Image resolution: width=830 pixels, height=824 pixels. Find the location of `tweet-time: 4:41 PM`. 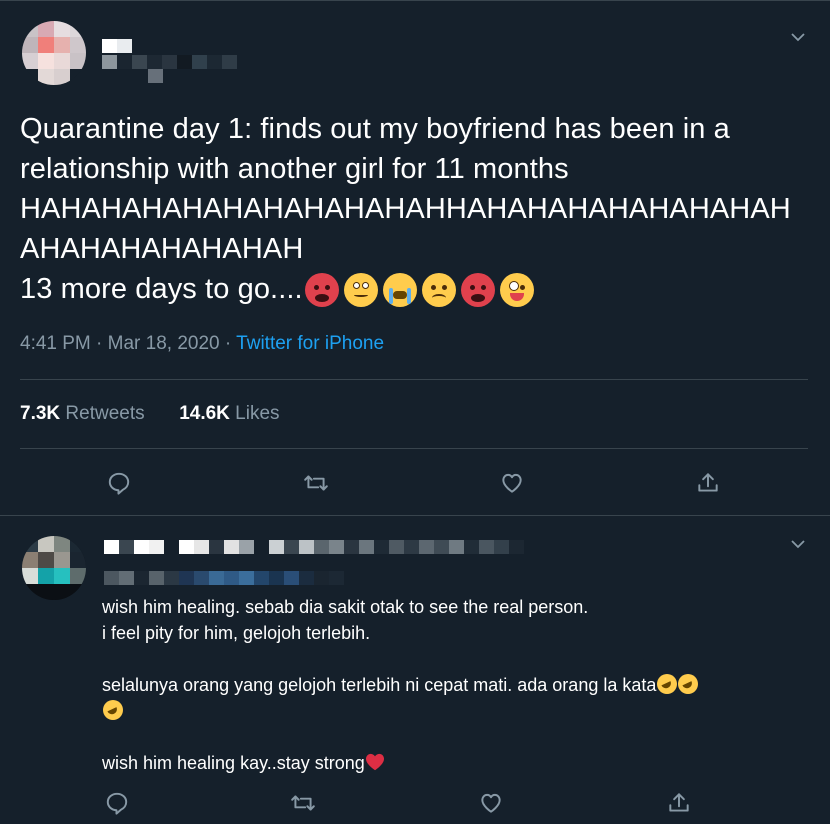

tweet-time: 4:41 PM is located at coordinates (55, 343).